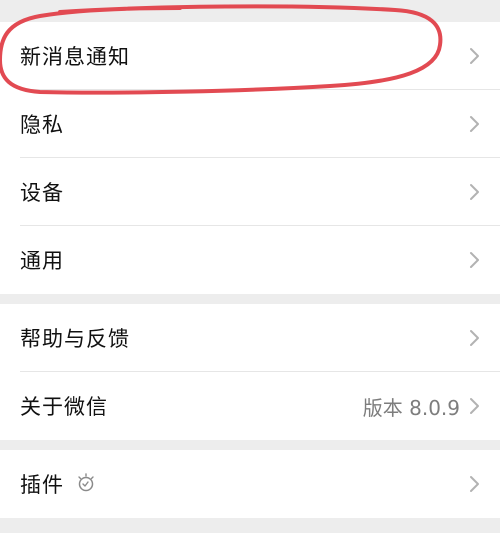 This screenshot has width=500, height=533. Describe the element at coordinates (42, 485) in the screenshot. I see `settings-item-label: 插件` at that location.